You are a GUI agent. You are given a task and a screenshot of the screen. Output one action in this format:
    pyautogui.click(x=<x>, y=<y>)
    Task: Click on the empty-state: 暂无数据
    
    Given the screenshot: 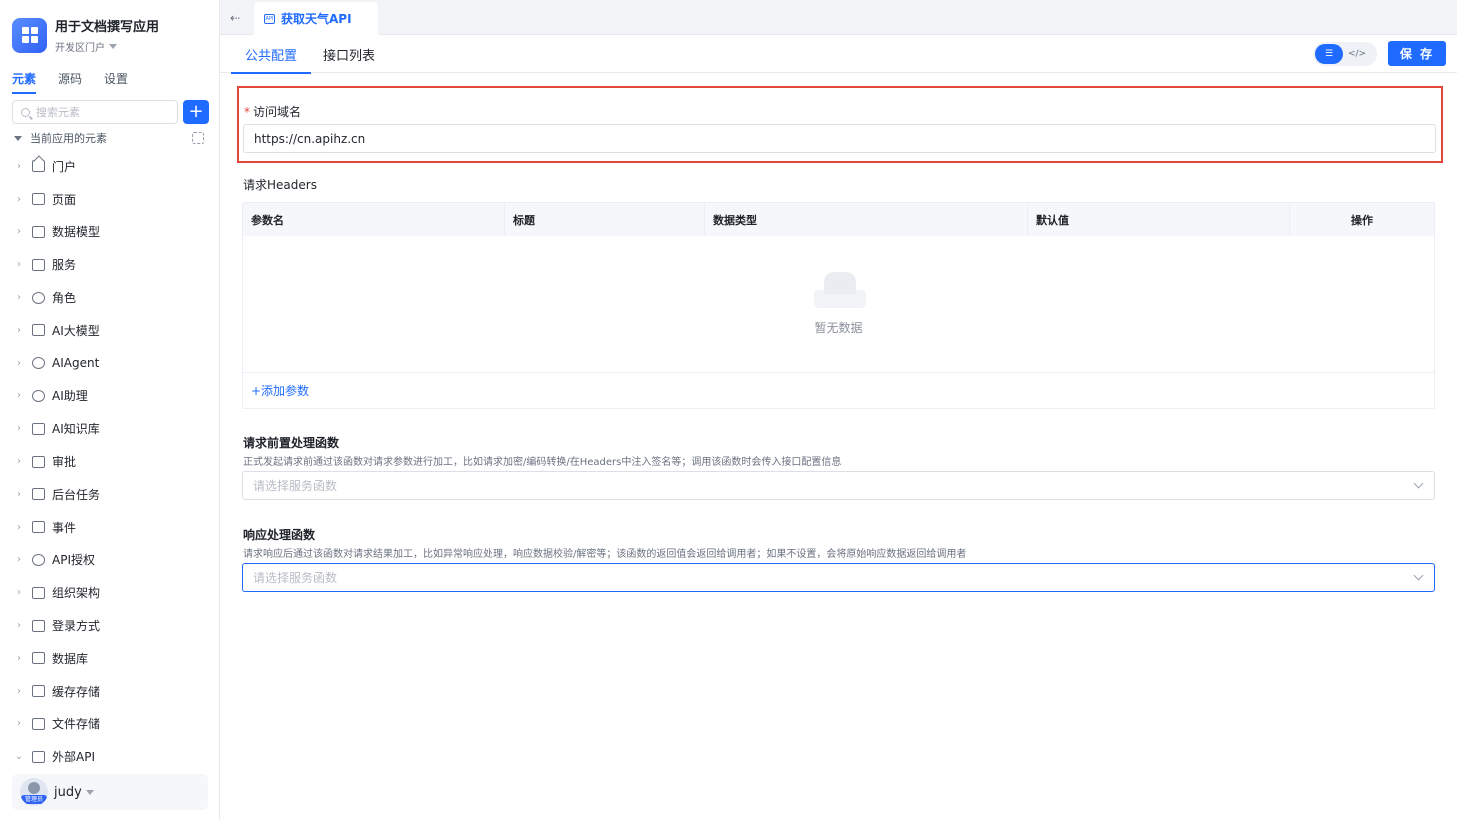 What is the action you would take?
    pyautogui.click(x=838, y=304)
    